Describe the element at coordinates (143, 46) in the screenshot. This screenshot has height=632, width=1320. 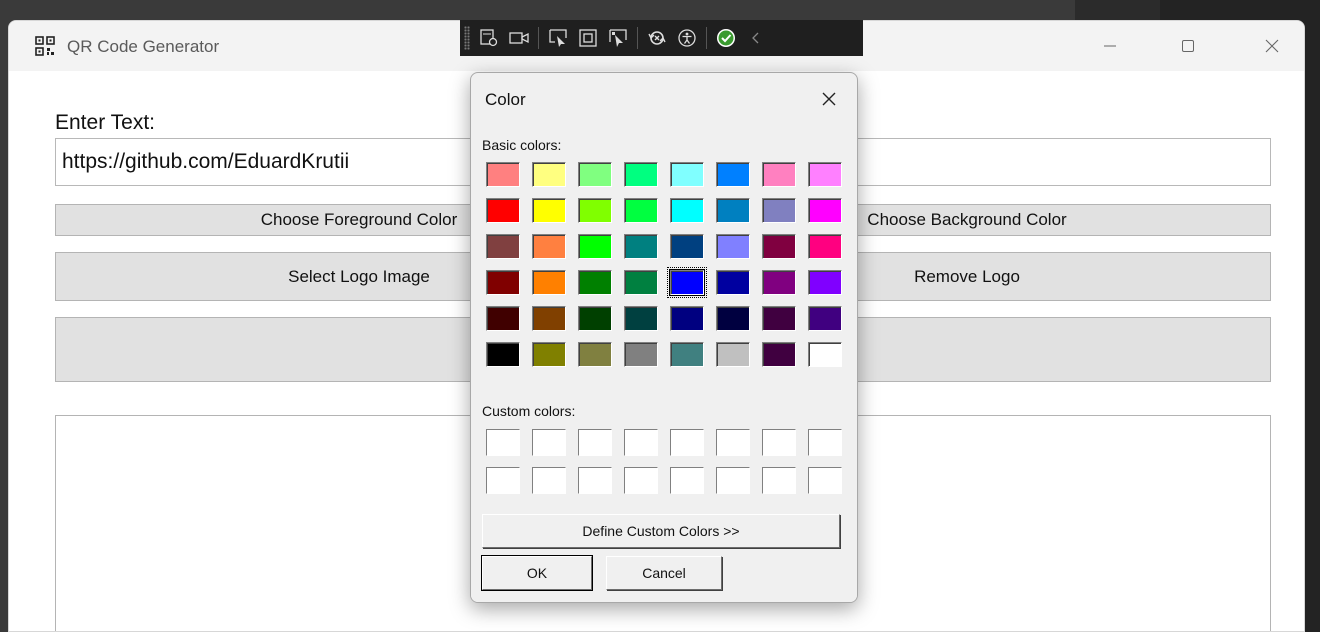
I see `window-title: QR Code Generator` at that location.